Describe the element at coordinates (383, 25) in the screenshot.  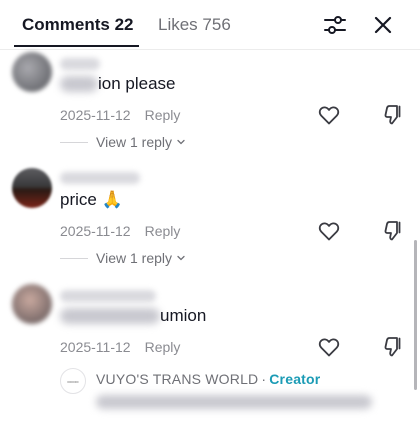
I see `close-icon` at that location.